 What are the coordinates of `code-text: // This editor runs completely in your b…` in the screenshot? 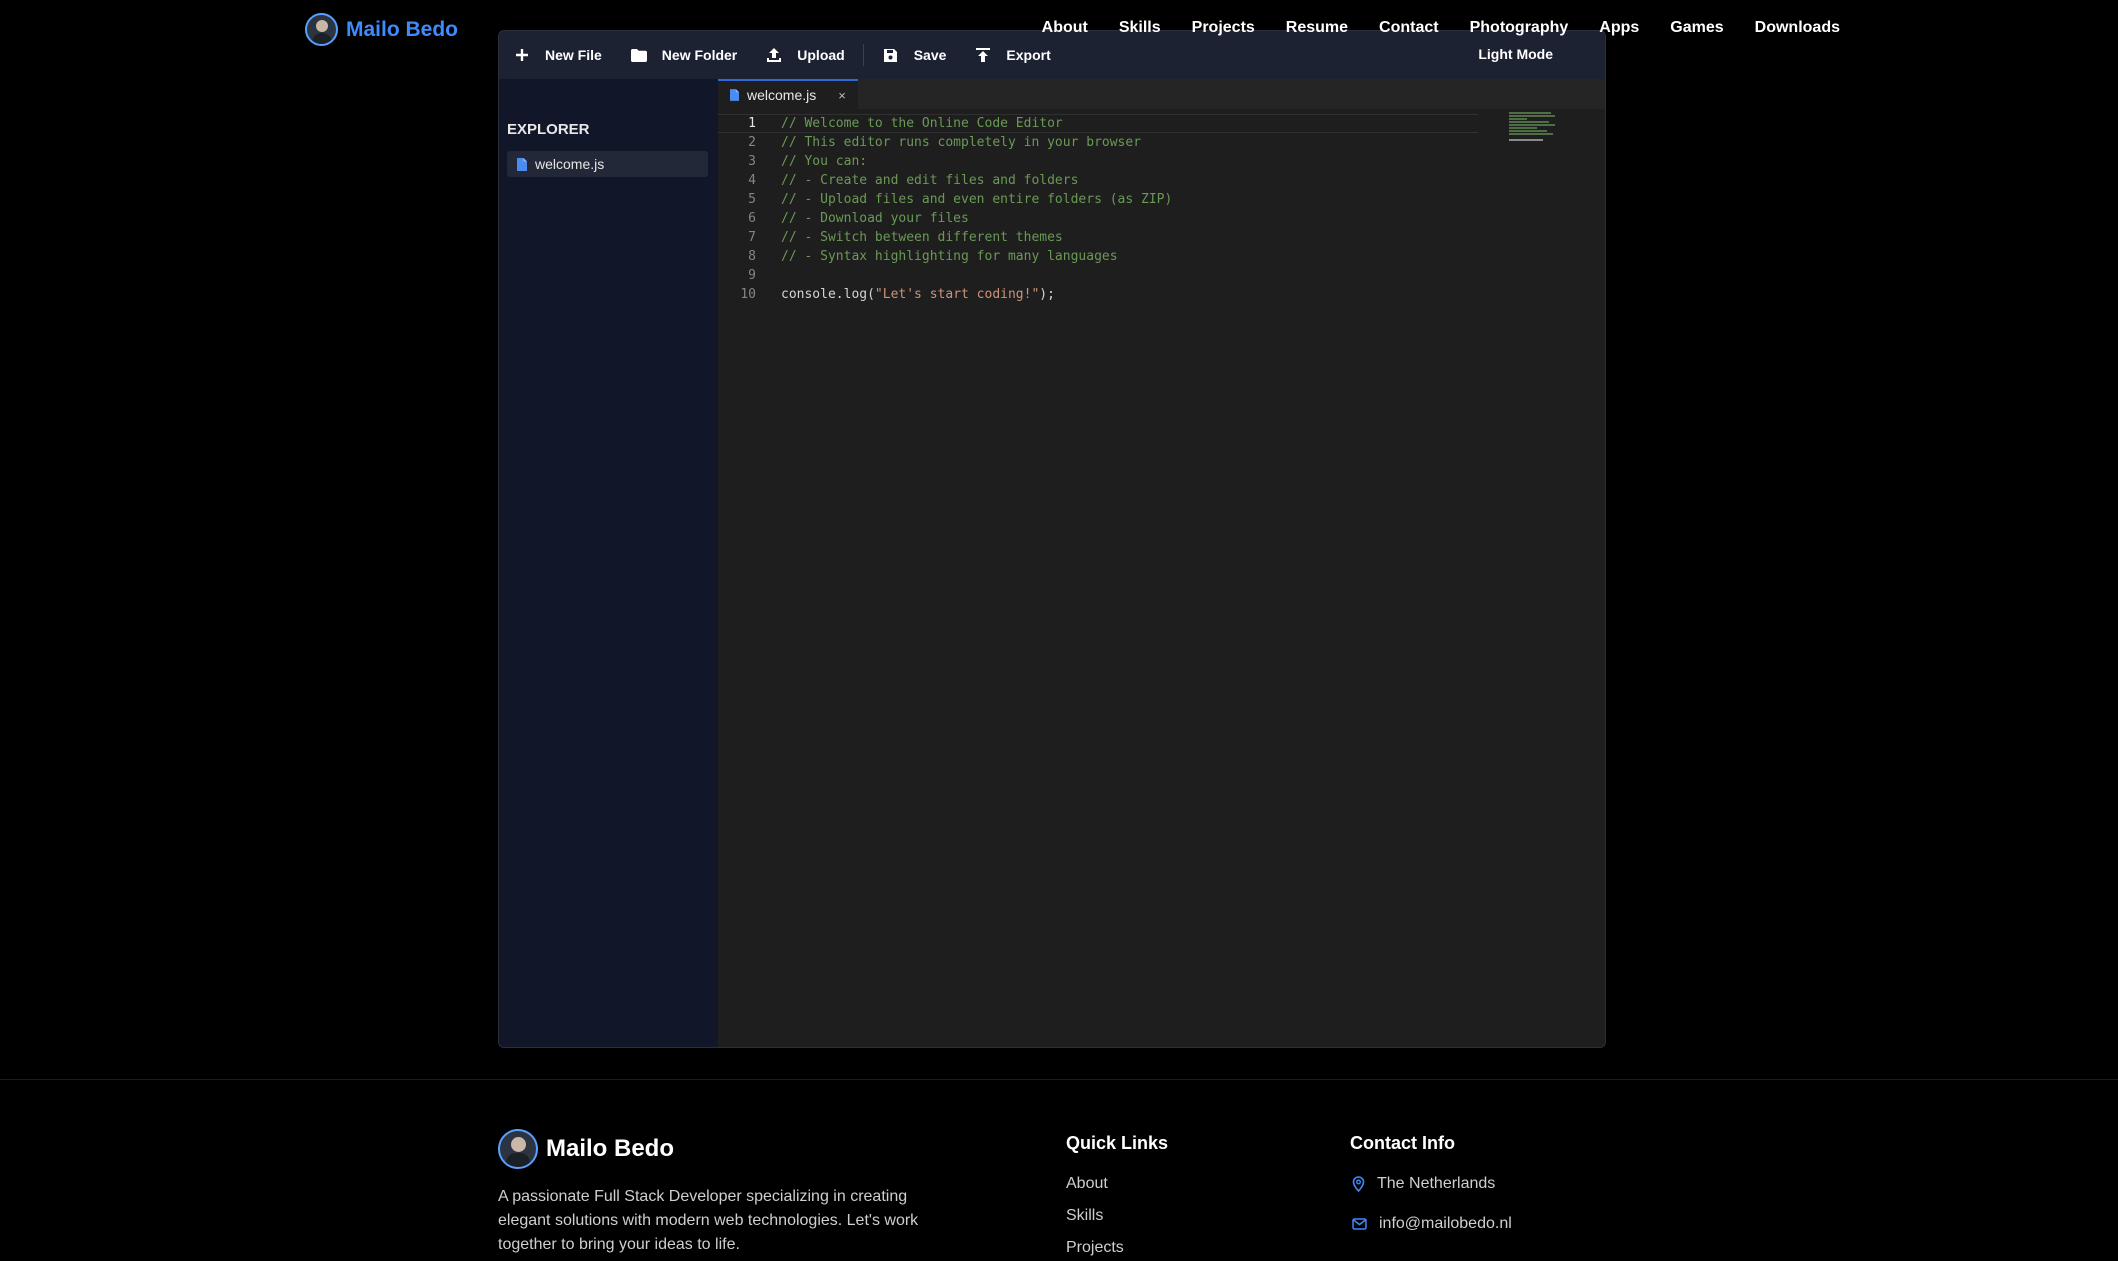 It's located at (961, 142).